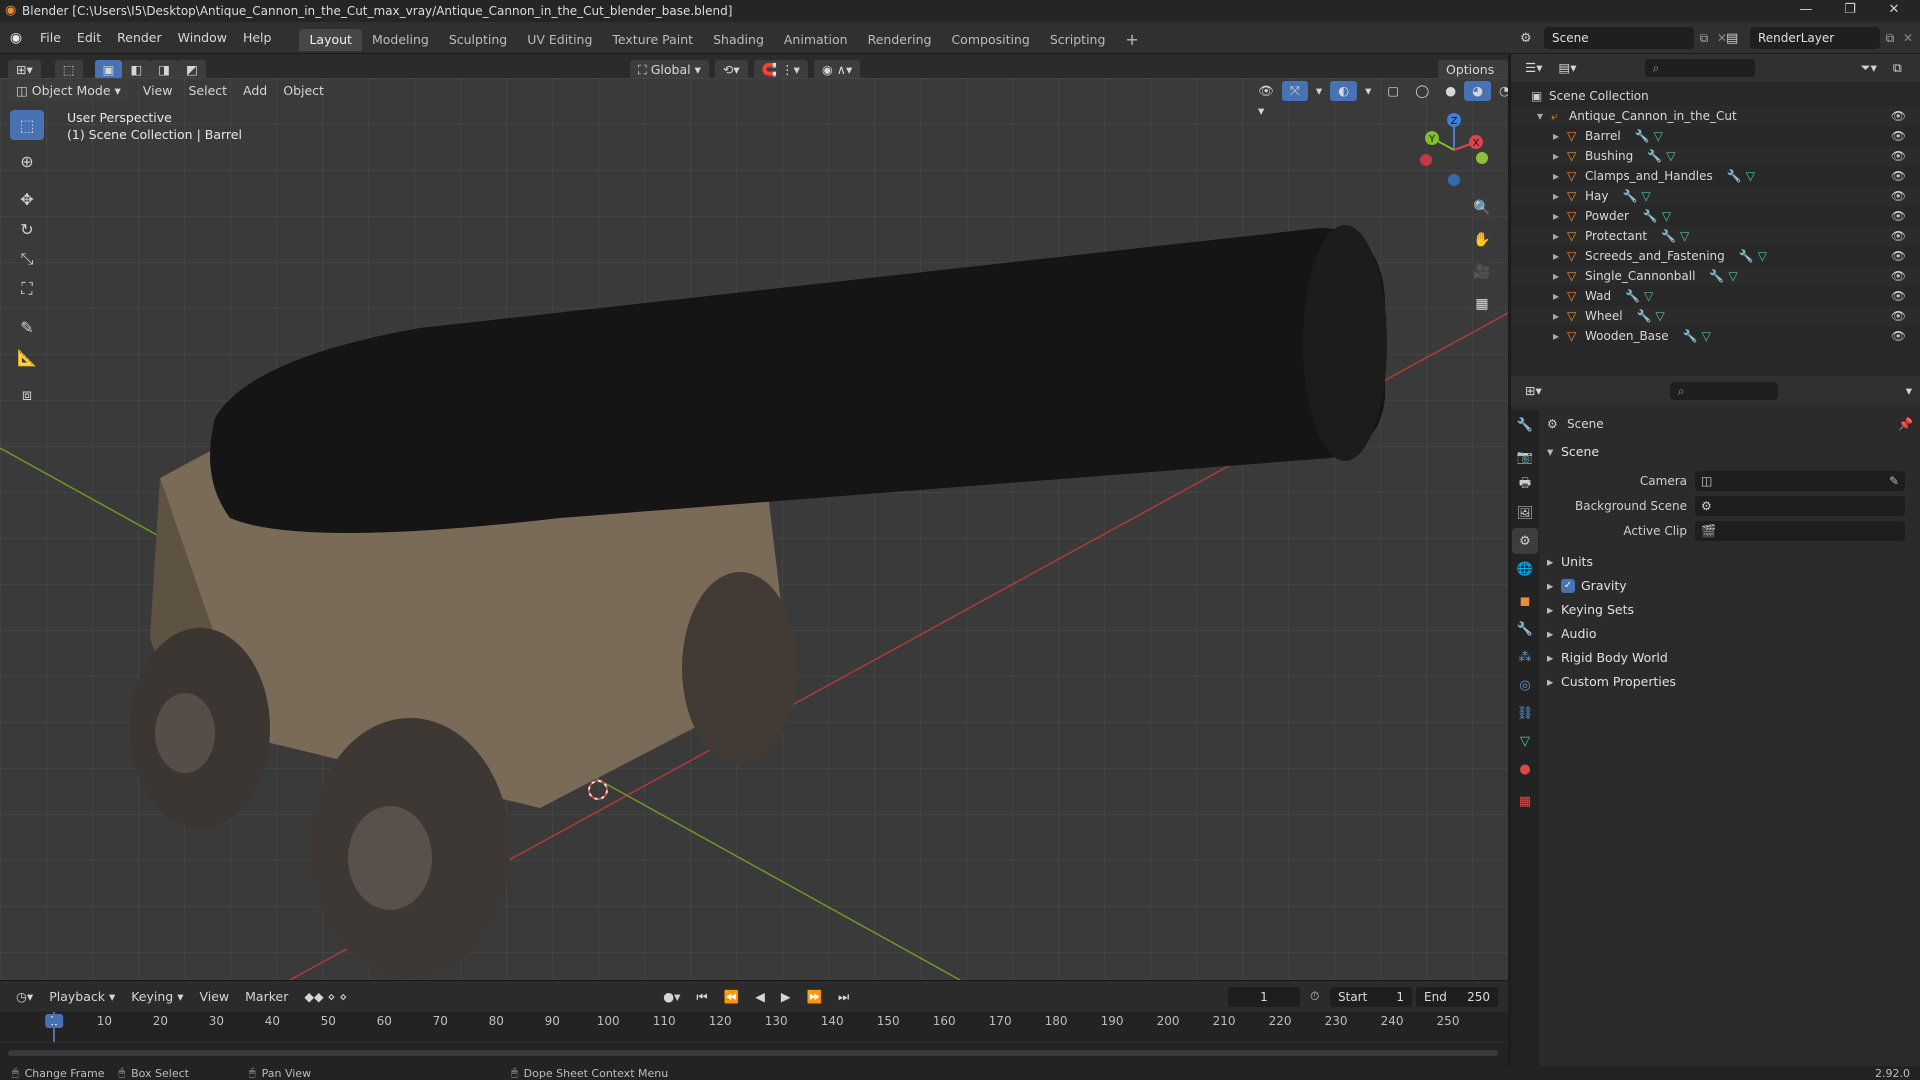 This screenshot has width=1920, height=1080. What do you see at coordinates (1482, 272) in the screenshot?
I see `camera-view-icon: 🎥` at bounding box center [1482, 272].